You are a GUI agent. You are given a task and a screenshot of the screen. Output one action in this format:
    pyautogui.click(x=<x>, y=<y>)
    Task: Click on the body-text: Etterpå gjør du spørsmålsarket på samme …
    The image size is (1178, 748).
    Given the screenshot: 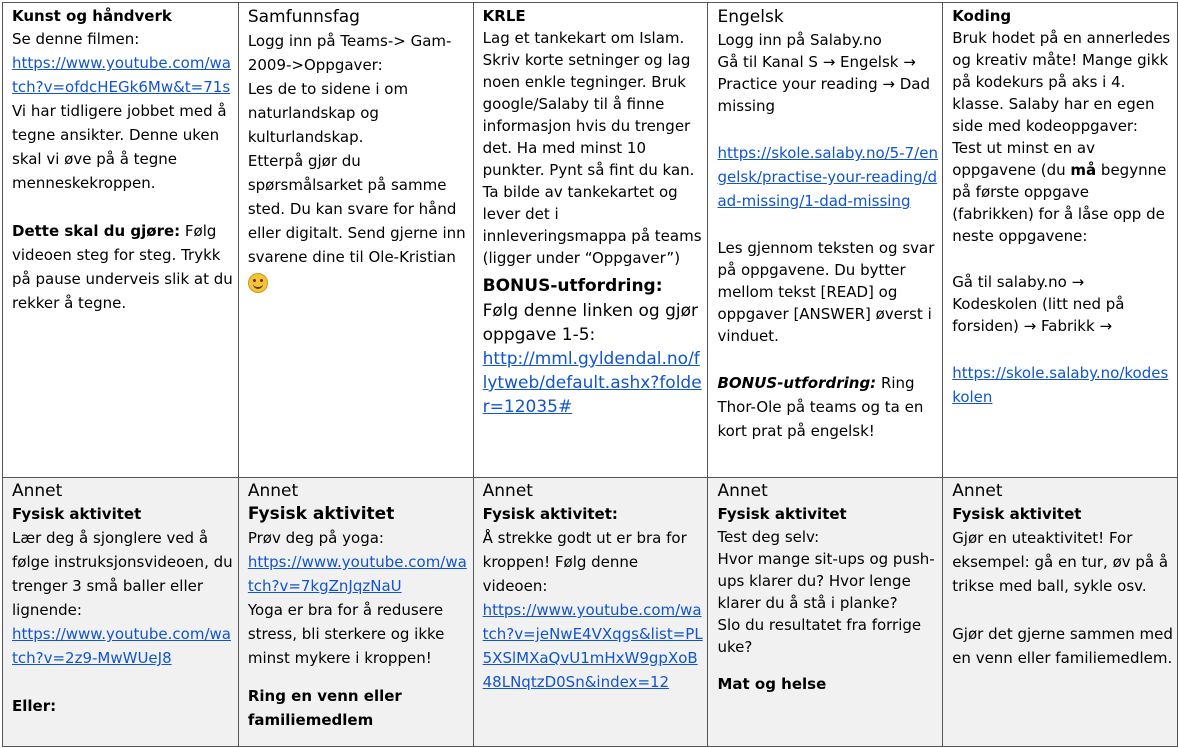 What is the action you would take?
    pyautogui.click(x=356, y=209)
    